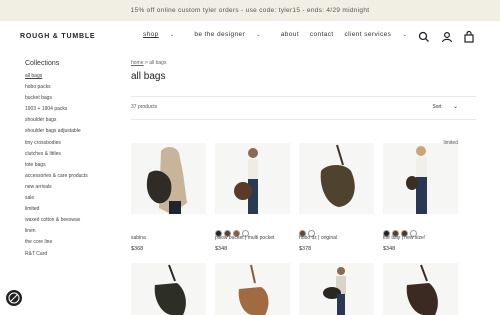 This screenshot has height=315, width=500. Describe the element at coordinates (72, 109) in the screenshot. I see `sidebar-item-1903-1904-packs: 1903 + 1904 packs` at that location.